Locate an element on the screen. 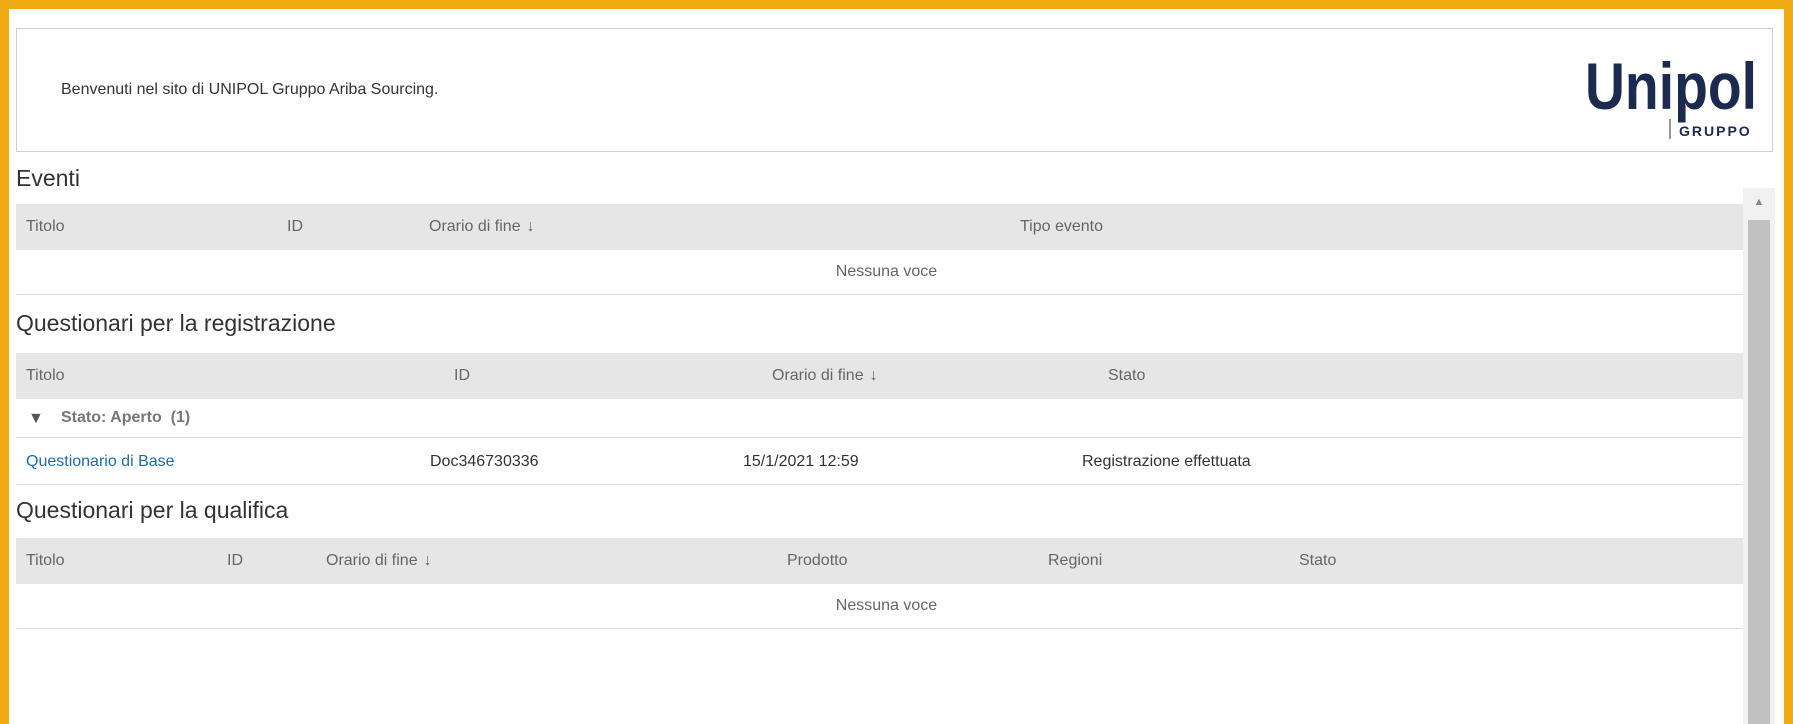 Image resolution: width=1793 pixels, height=724 pixels. group-count: (1) is located at coordinates (180, 417).